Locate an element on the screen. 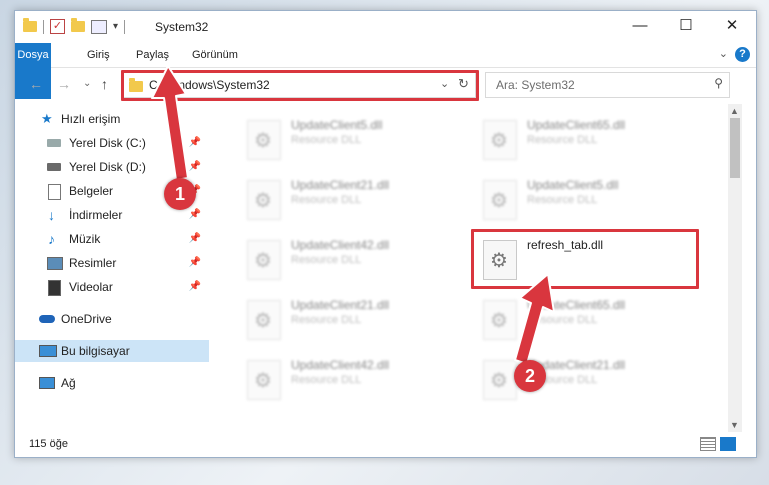 This screenshot has height=485, width=769. step-badge-1: 1 is located at coordinates (180, 194).